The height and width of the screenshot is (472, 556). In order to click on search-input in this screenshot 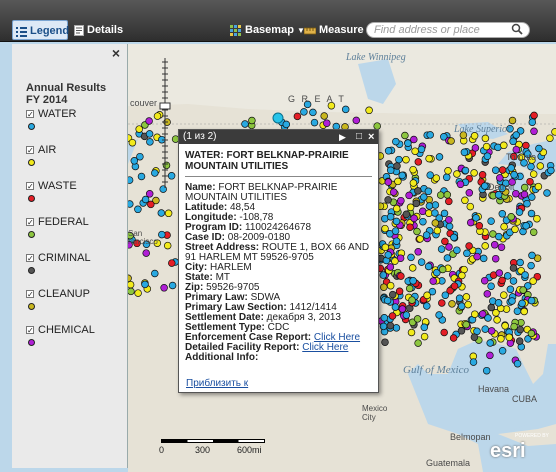, I will do `click(448, 30)`.